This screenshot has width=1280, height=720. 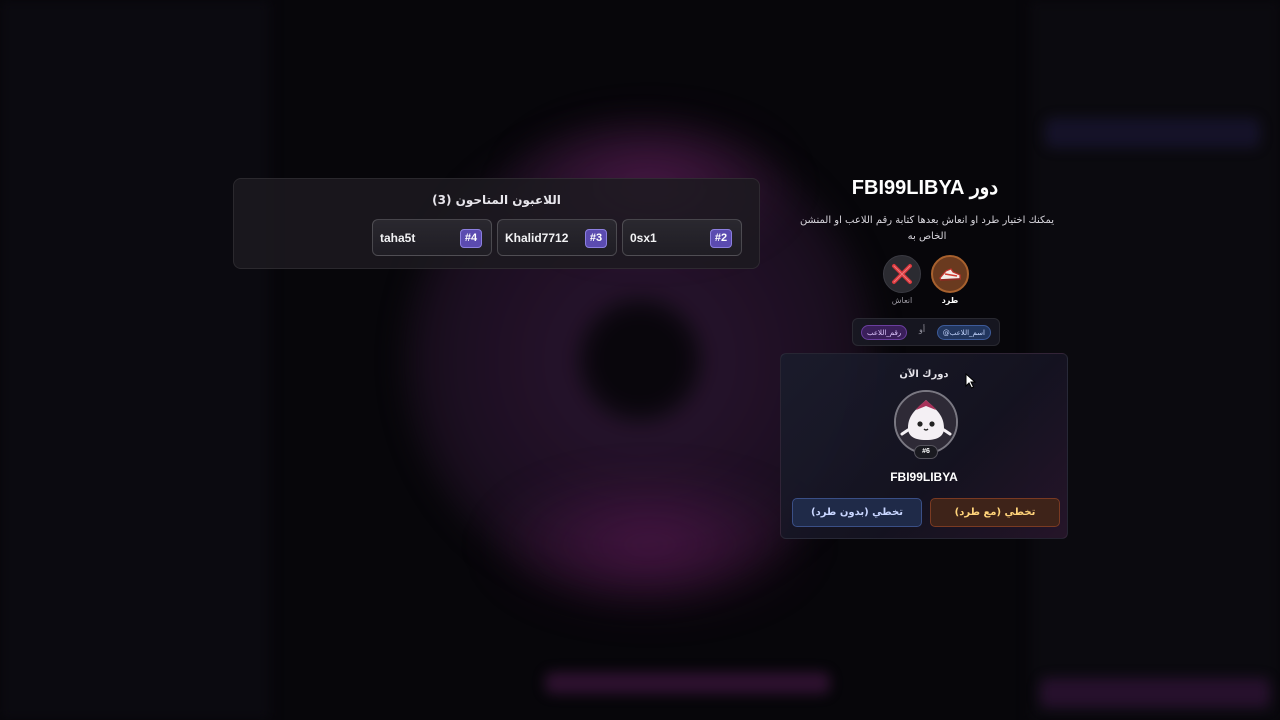 I want to click on background-glow-bottom, so click(x=650, y=545).